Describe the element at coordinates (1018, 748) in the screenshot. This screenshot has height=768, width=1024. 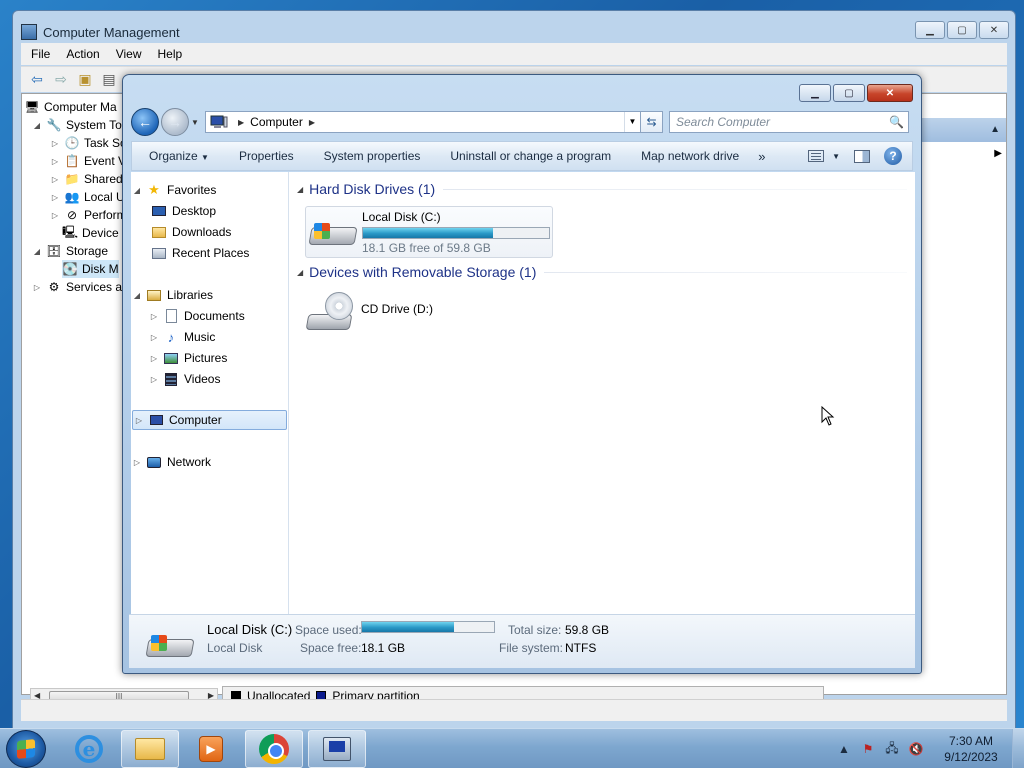
I see `show-desktop-button` at that location.